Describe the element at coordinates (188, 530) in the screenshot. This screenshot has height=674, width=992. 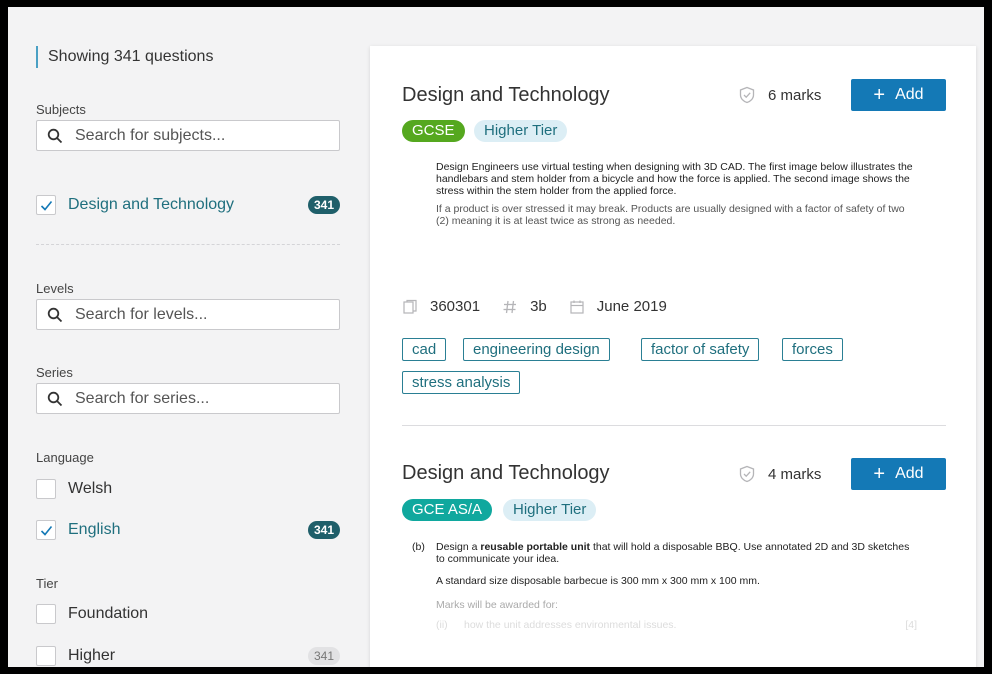
I see `language-filter-english: English 341` at that location.